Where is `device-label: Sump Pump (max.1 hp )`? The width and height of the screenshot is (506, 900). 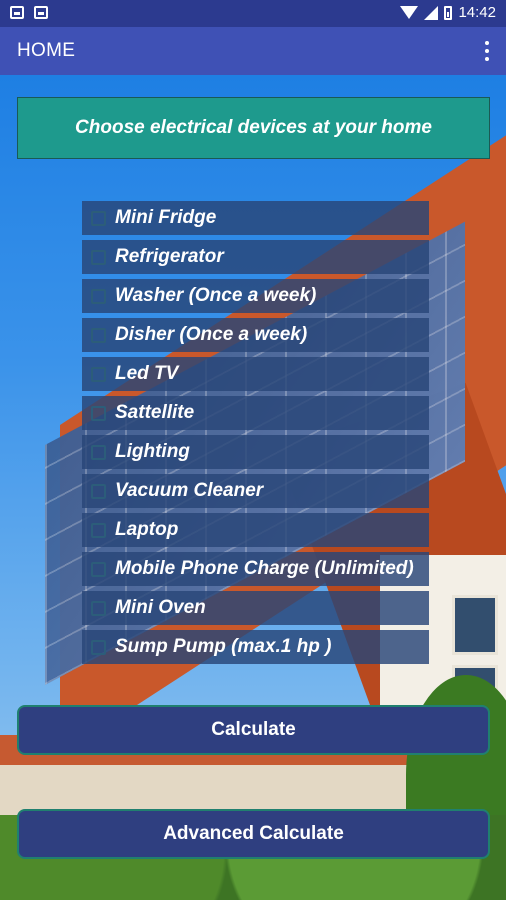
device-label: Sump Pump (max.1 hp ) is located at coordinates (223, 646).